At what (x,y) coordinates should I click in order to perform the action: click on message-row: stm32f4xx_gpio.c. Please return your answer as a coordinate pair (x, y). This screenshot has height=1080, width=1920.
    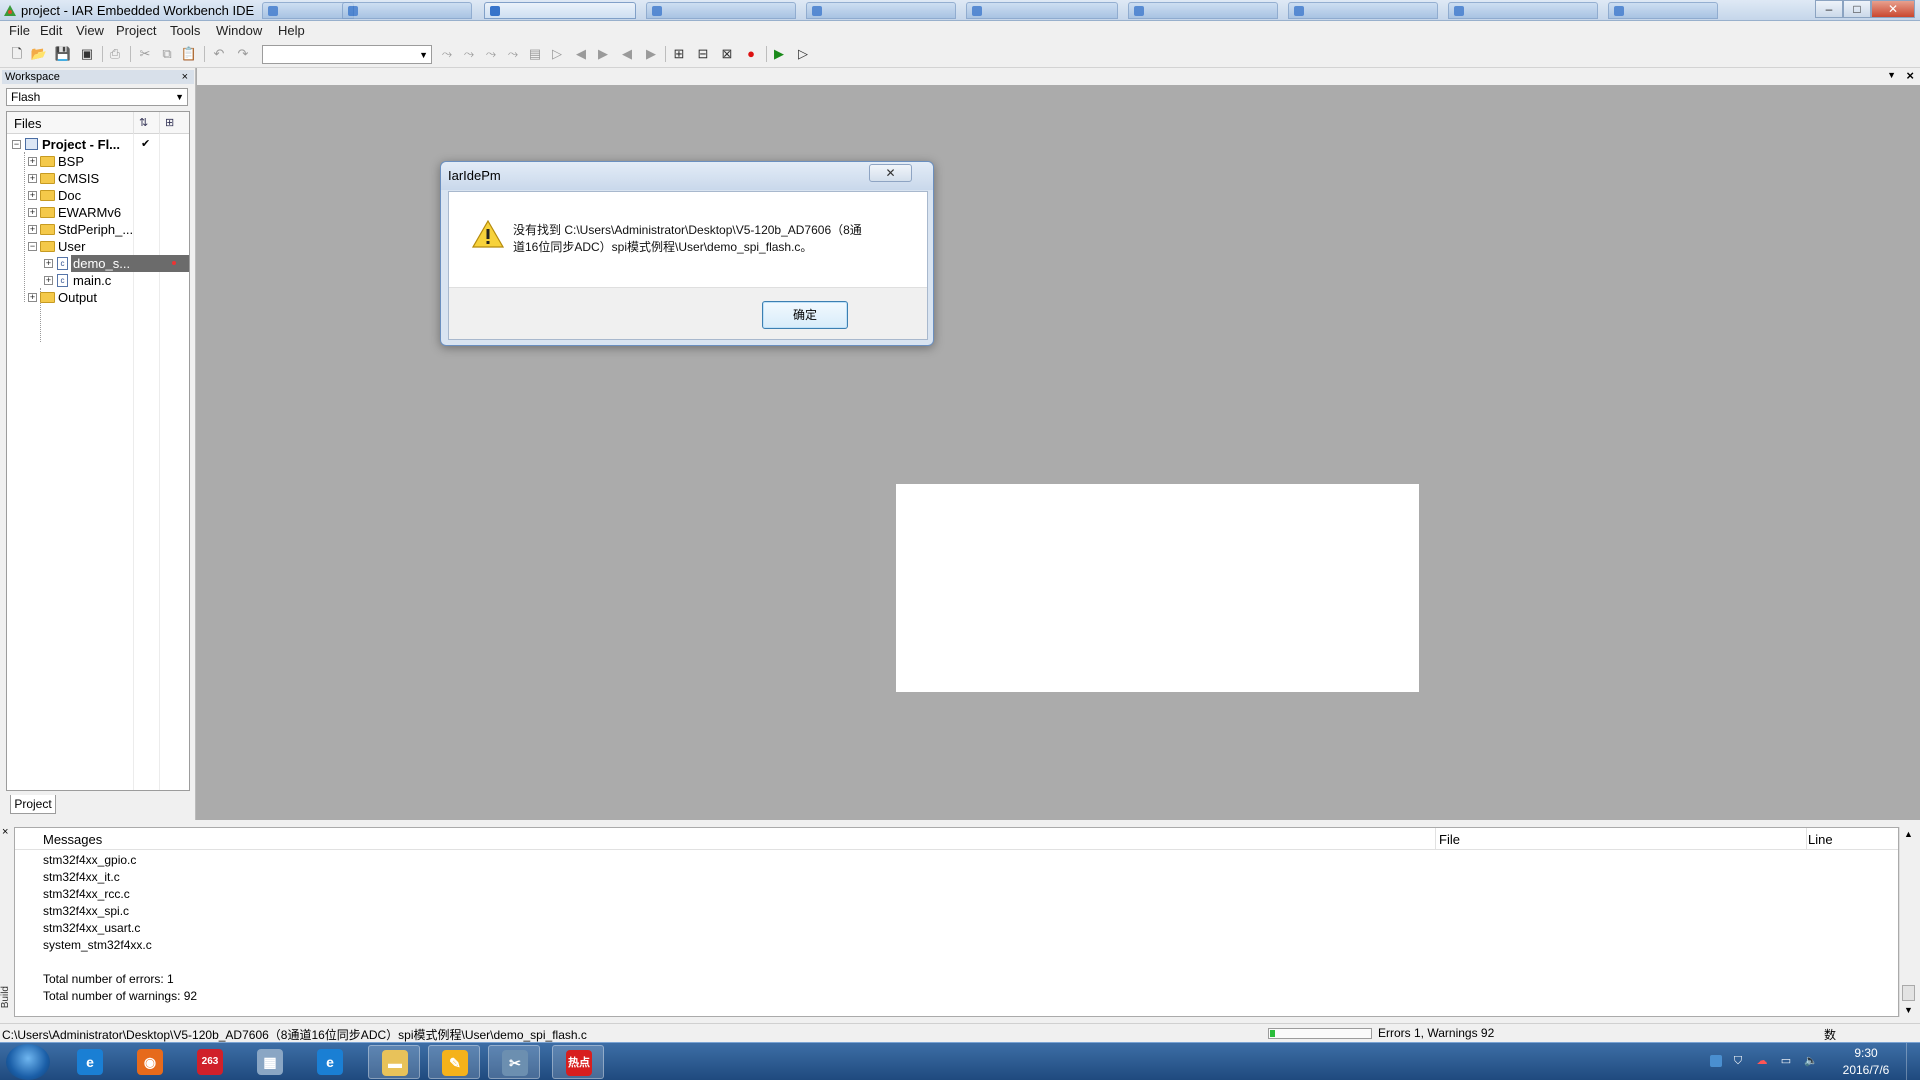
    Looking at the image, I should click on (89, 860).